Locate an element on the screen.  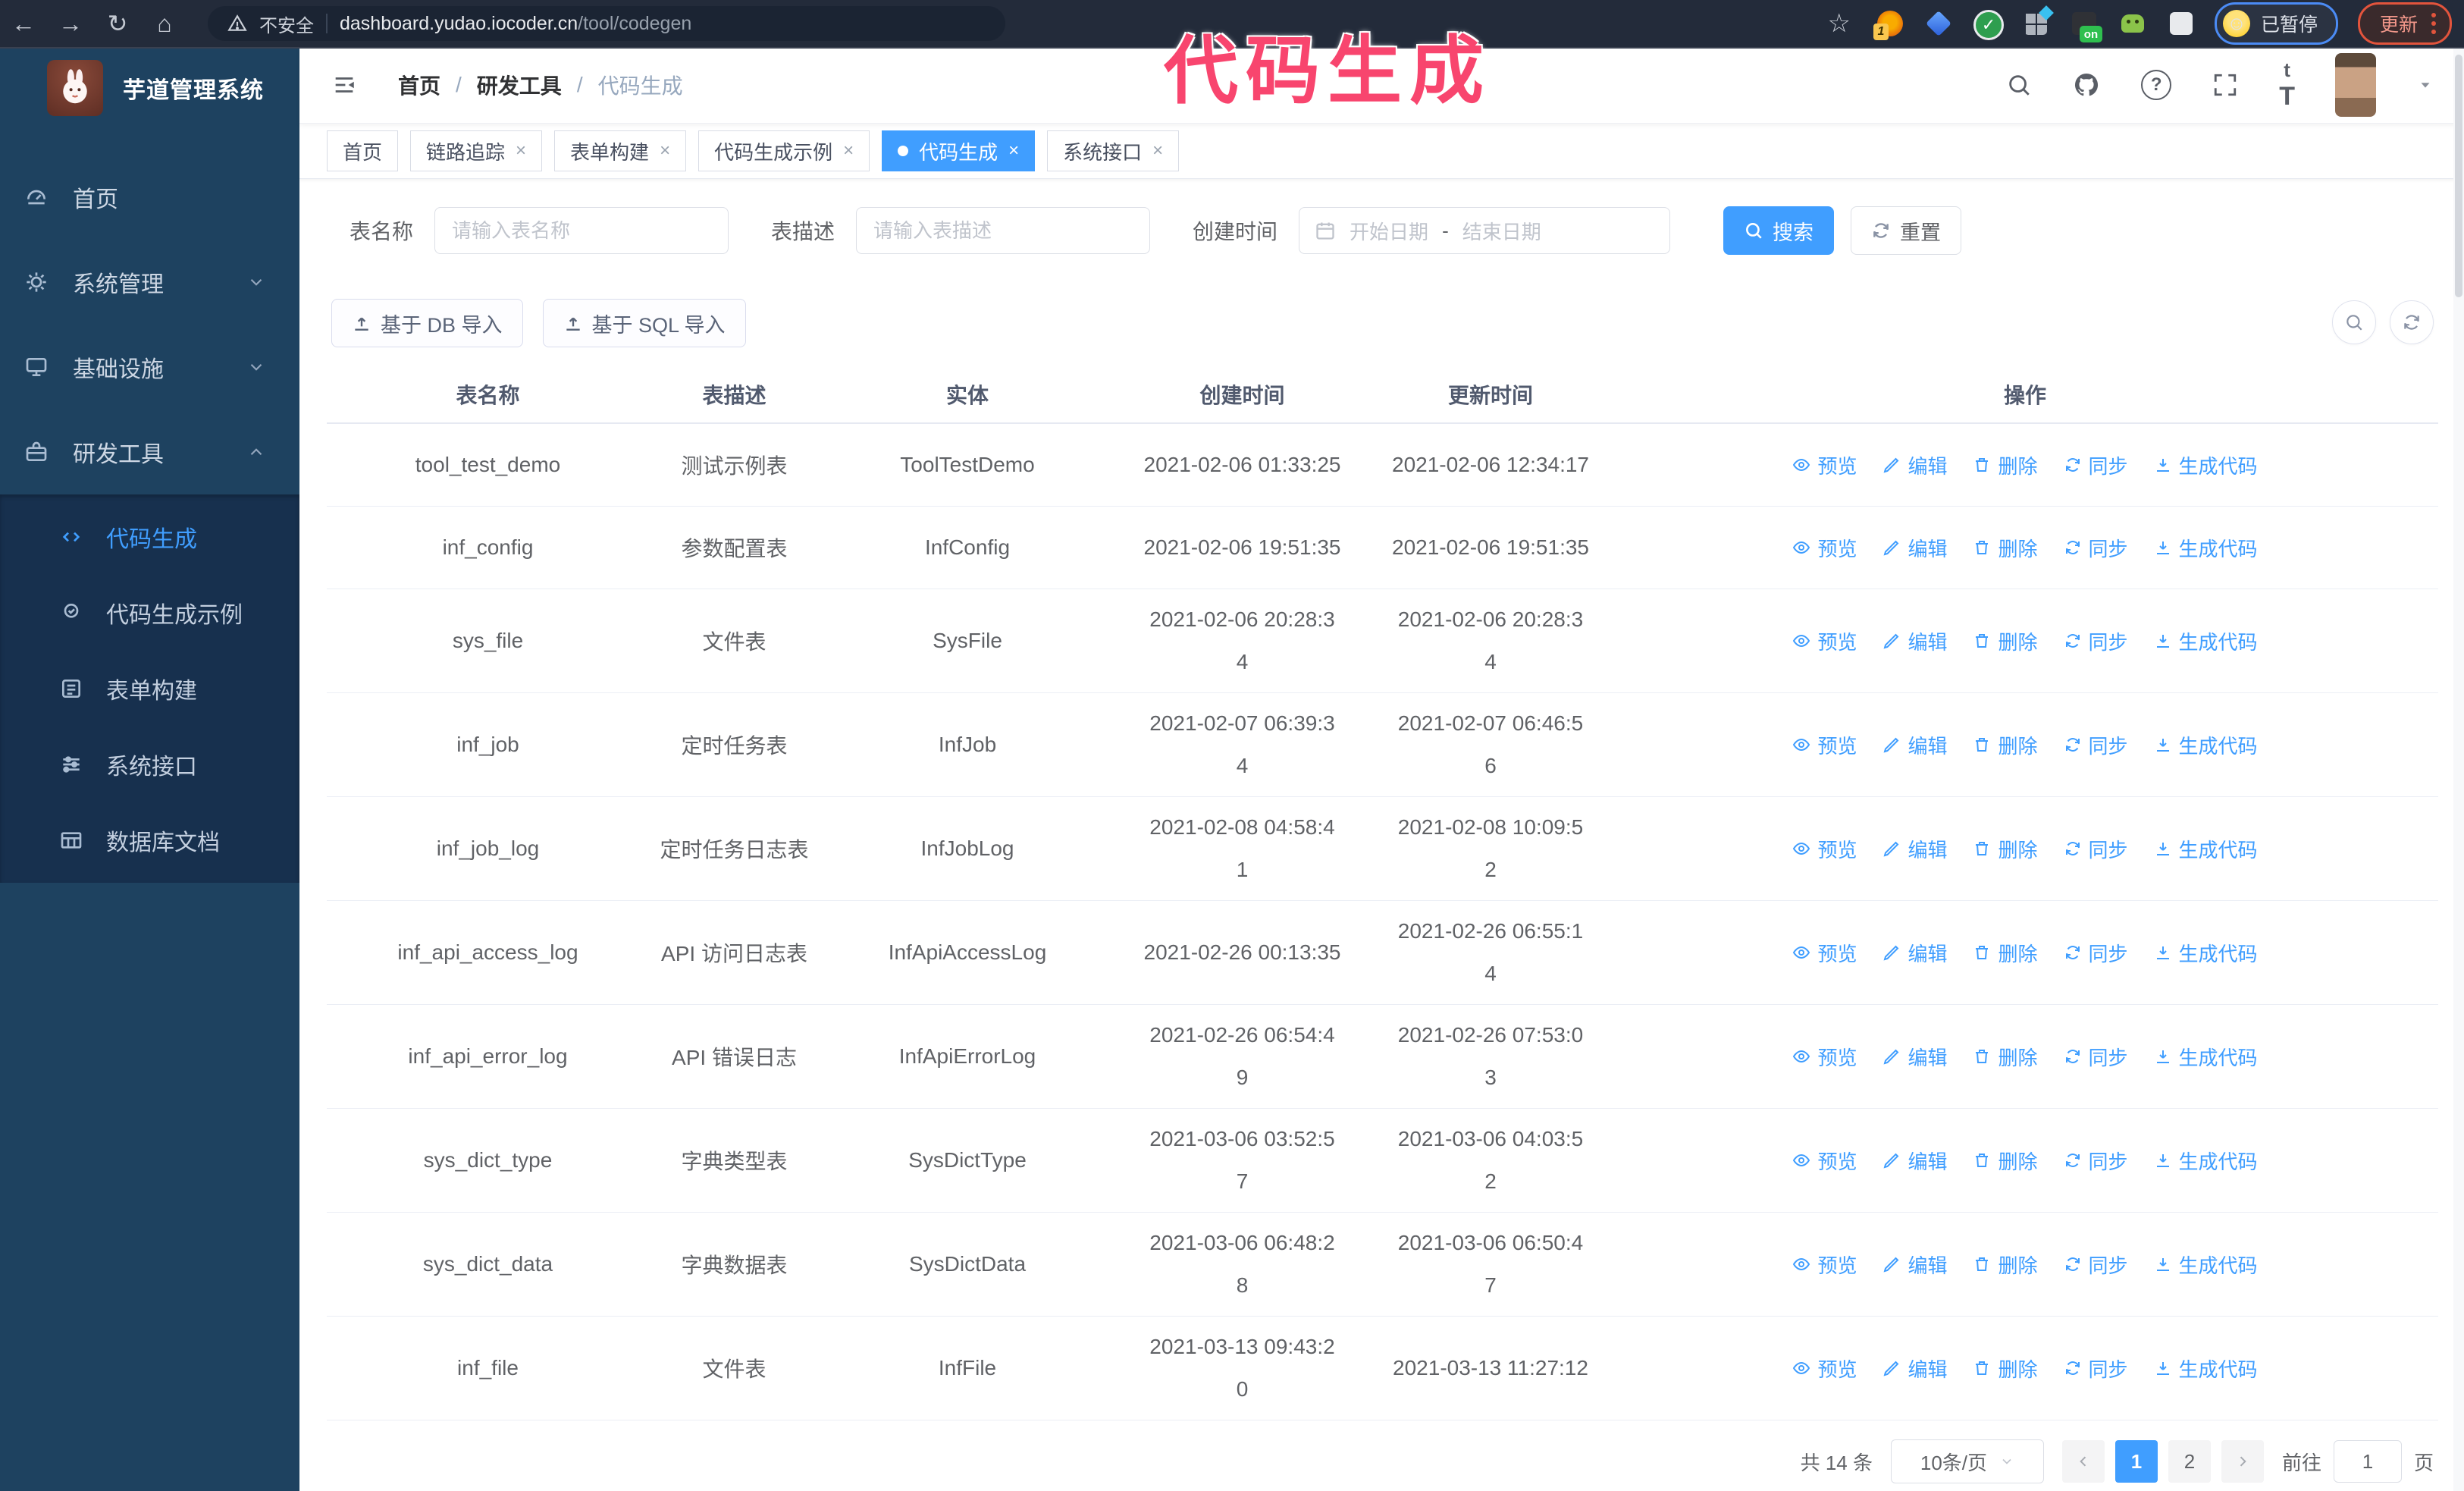
reset-button: 重置 is located at coordinates (1906, 230).